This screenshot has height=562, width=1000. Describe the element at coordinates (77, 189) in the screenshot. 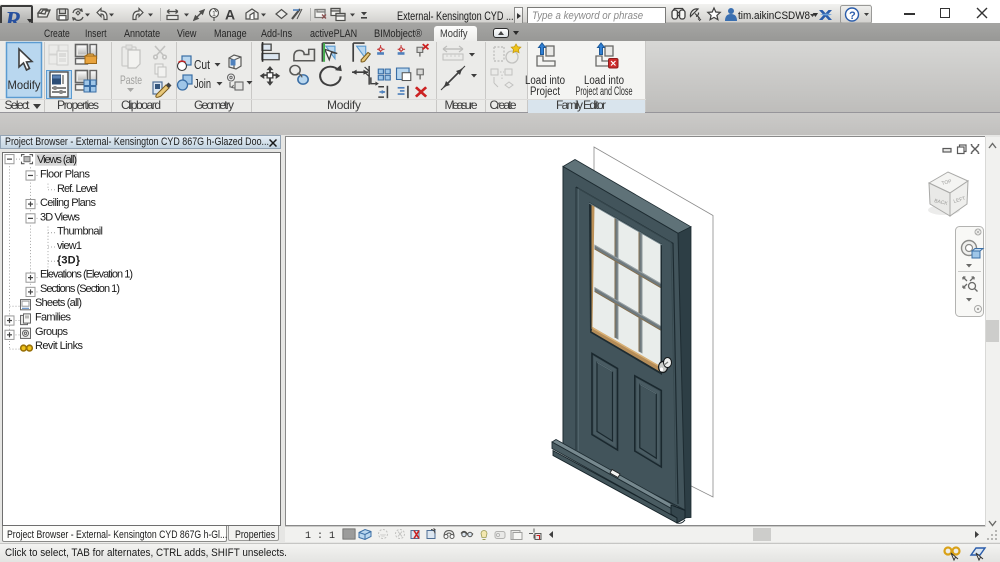

I see `svg-text: Ref. Level` at that location.